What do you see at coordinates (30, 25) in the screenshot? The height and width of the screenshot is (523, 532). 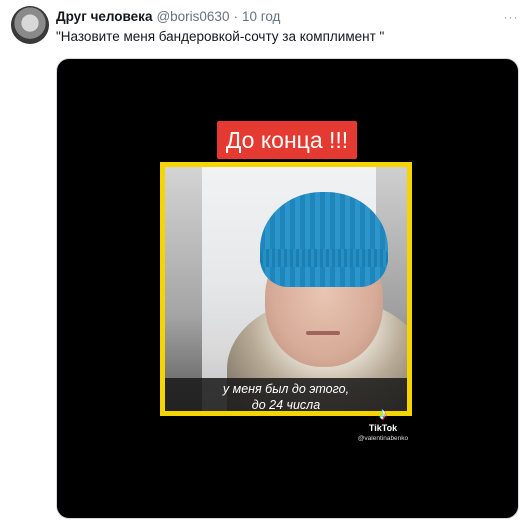 I see `avatar` at bounding box center [30, 25].